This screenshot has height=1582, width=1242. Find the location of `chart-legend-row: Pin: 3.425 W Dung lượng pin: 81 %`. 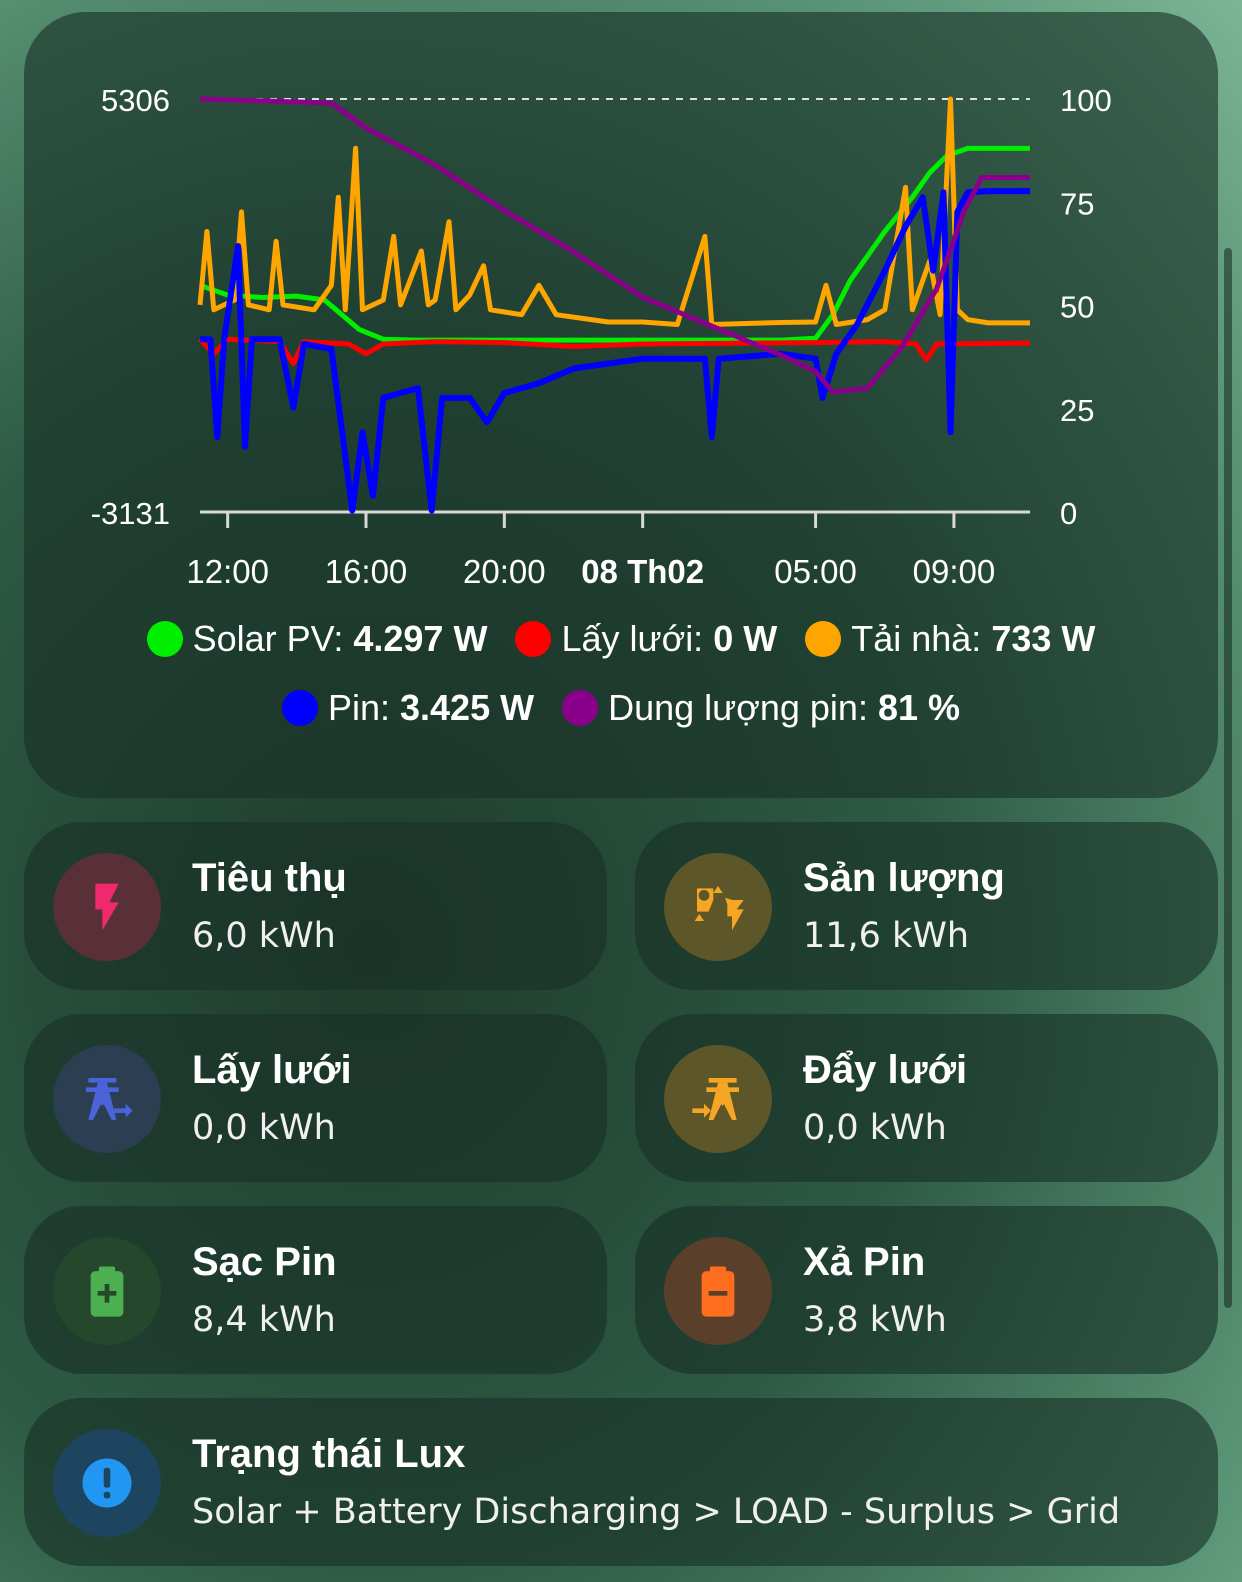

chart-legend-row: Pin: 3.425 W Dung lượng pin: 81 % is located at coordinates (621, 708).